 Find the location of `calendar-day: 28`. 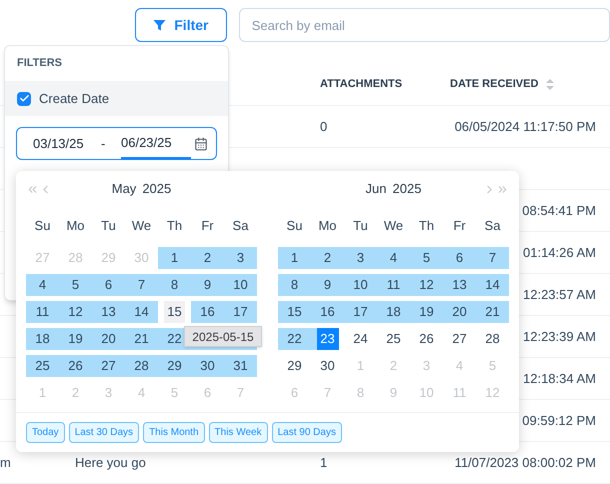

calendar-day: 28 is located at coordinates (492, 339).